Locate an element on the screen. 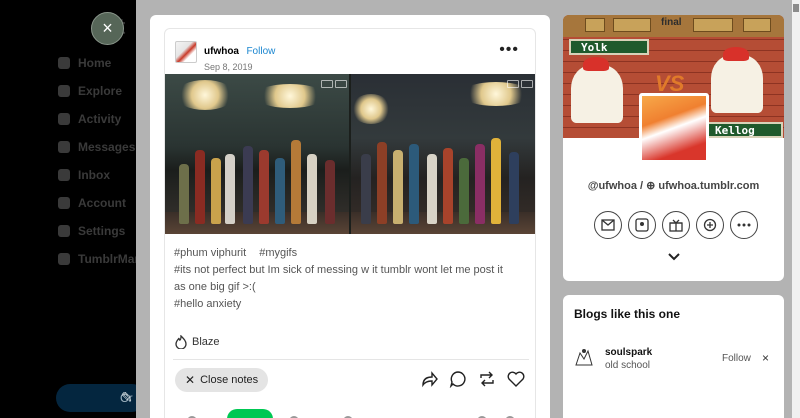  home-icon is located at coordinates (64, 63).